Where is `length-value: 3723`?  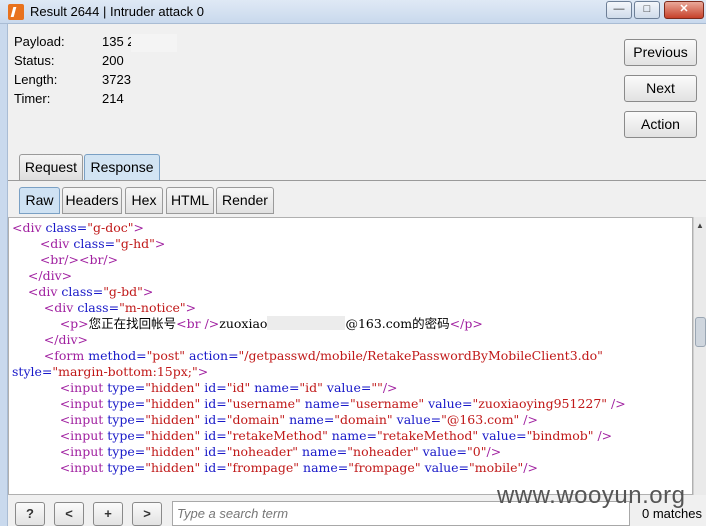
length-value: 3723 is located at coordinates (116, 79).